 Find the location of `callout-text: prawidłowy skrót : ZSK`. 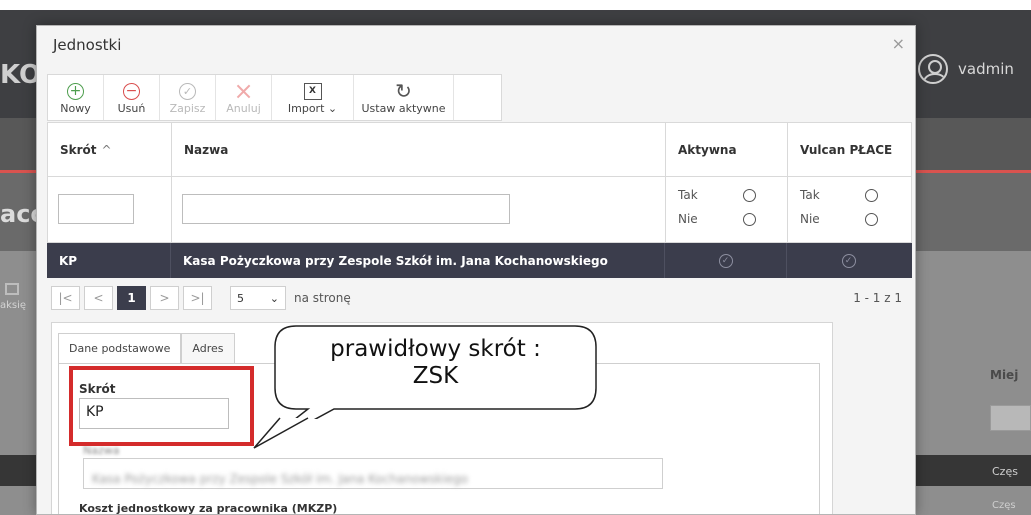

callout-text: prawidłowy skrót : ZSK is located at coordinates (435, 363).